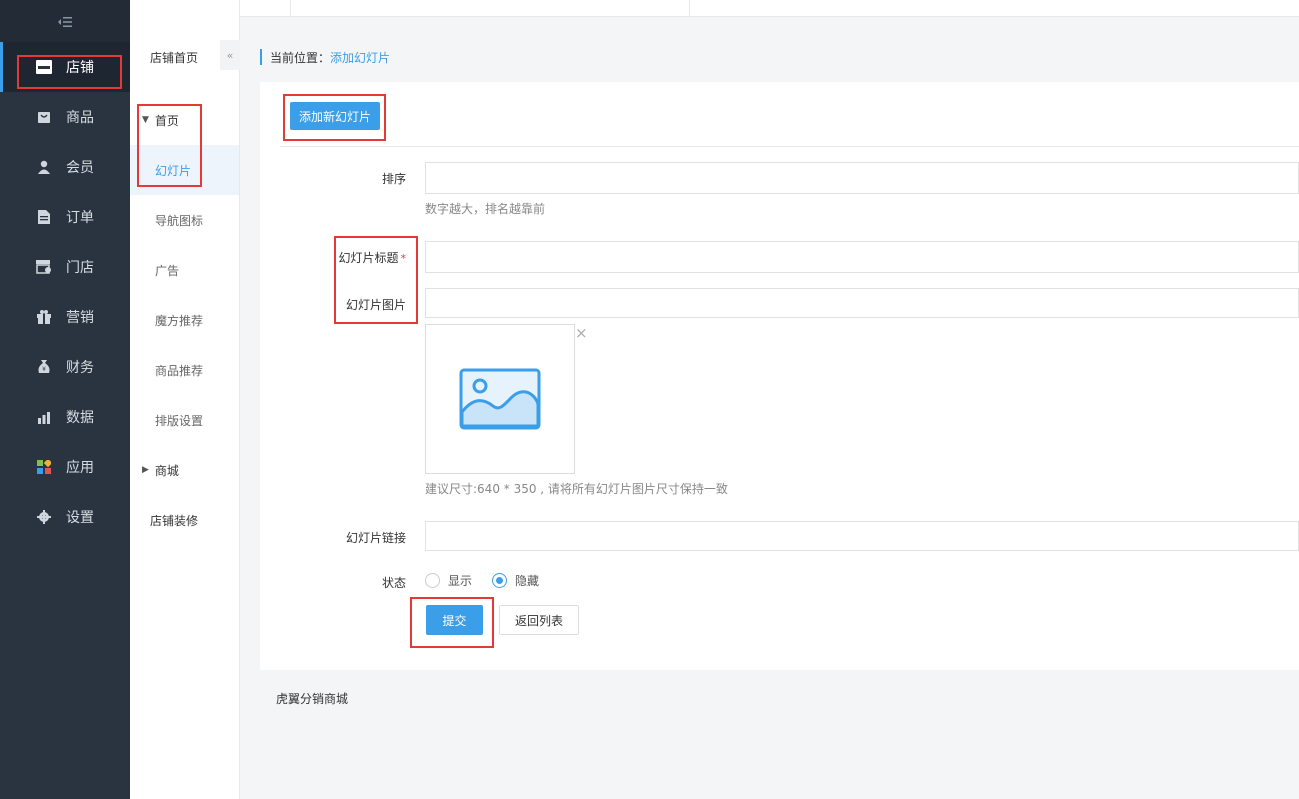  I want to click on submit-button: 提交, so click(454, 620).